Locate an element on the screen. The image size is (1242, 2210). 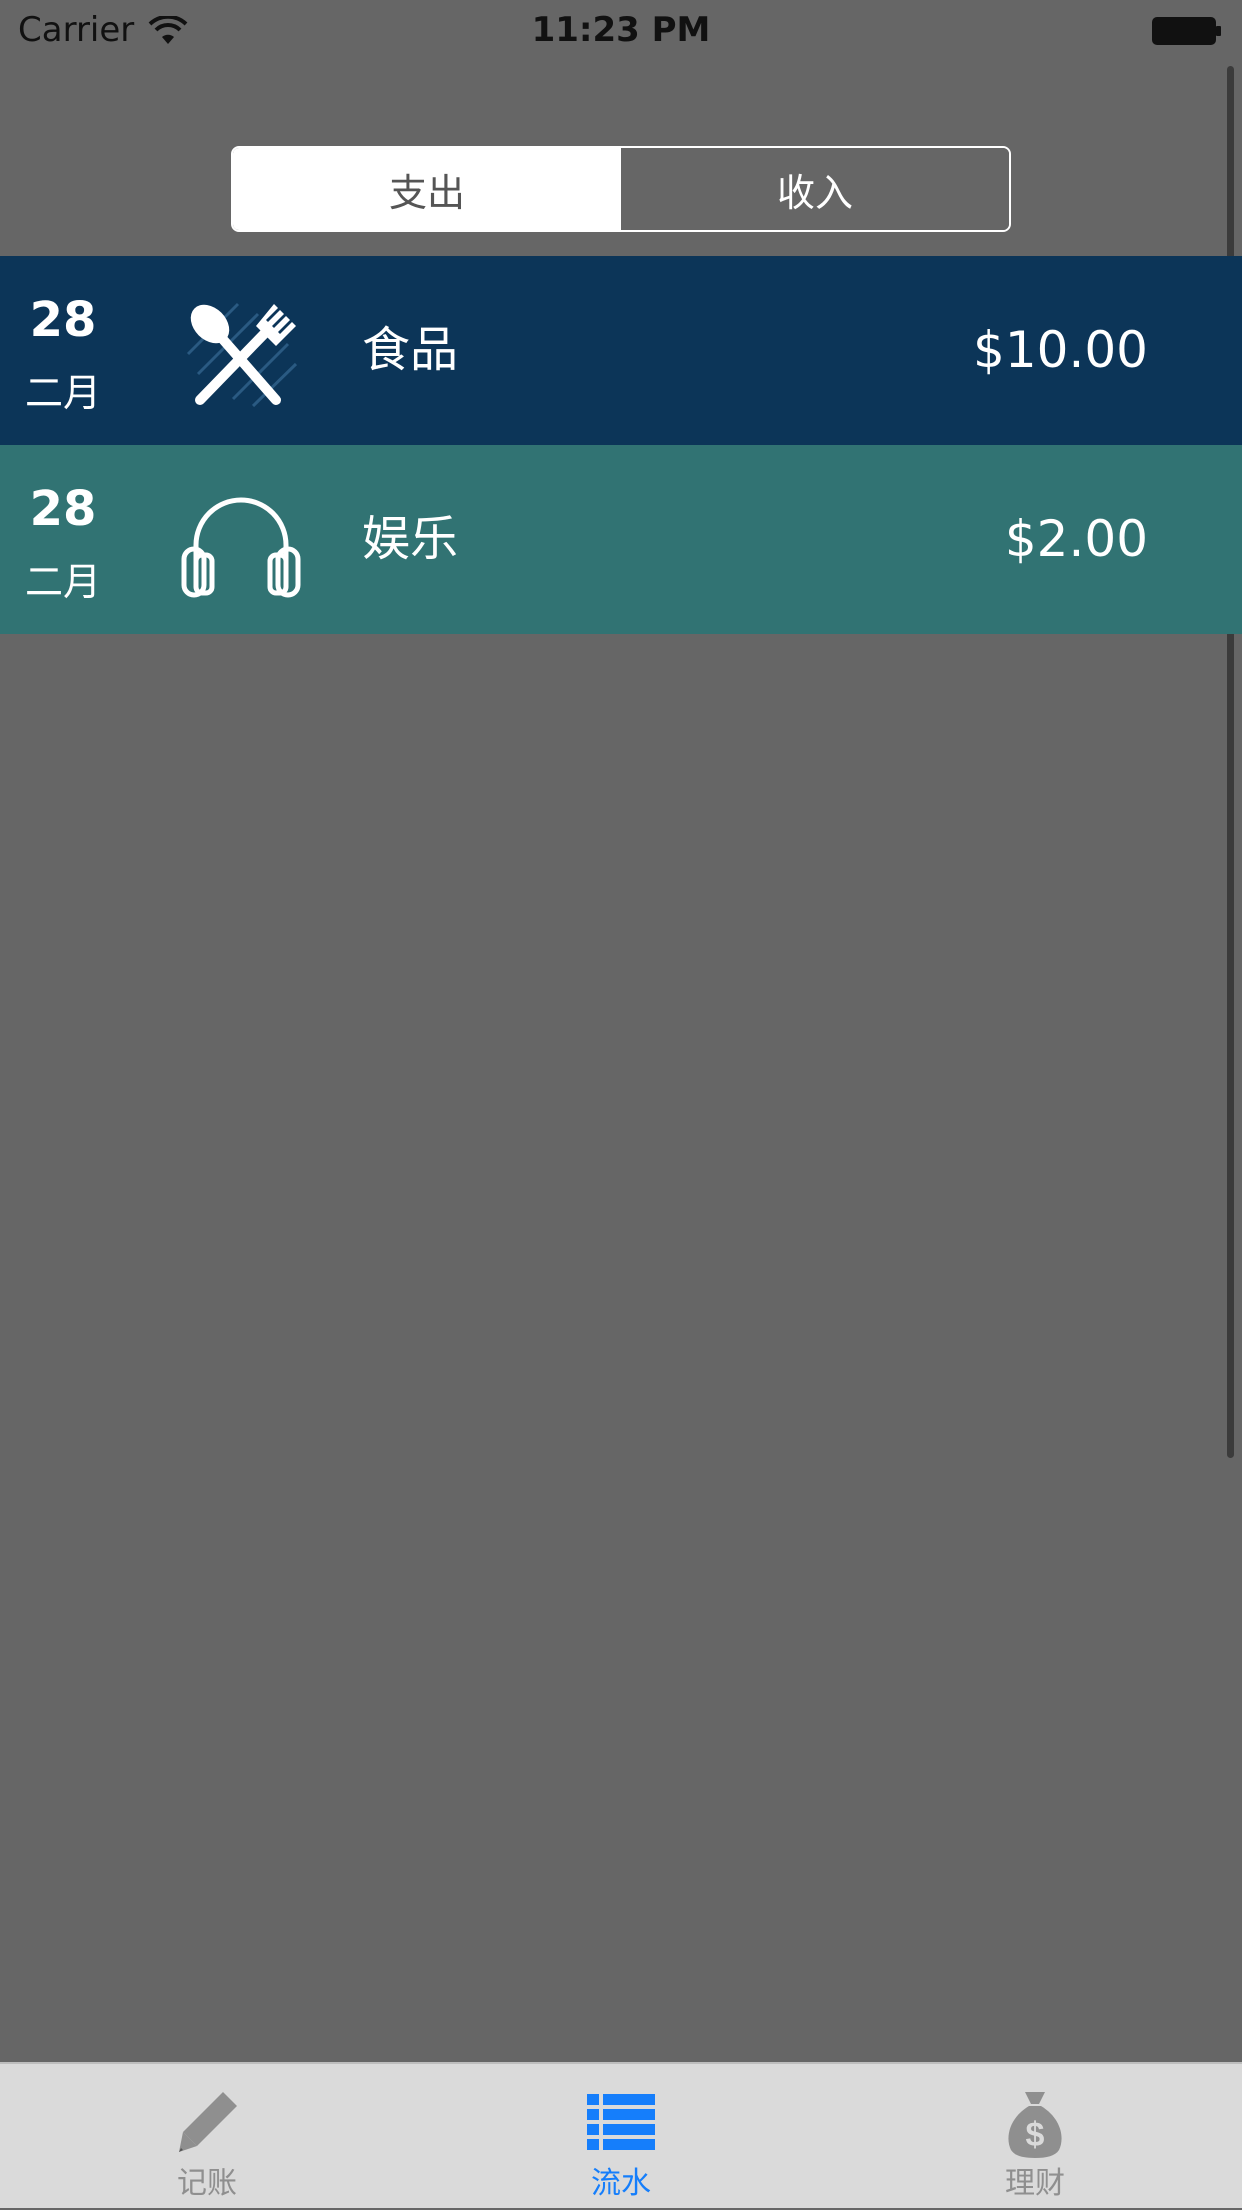
segment-expense: 支出 is located at coordinates (427, 189).